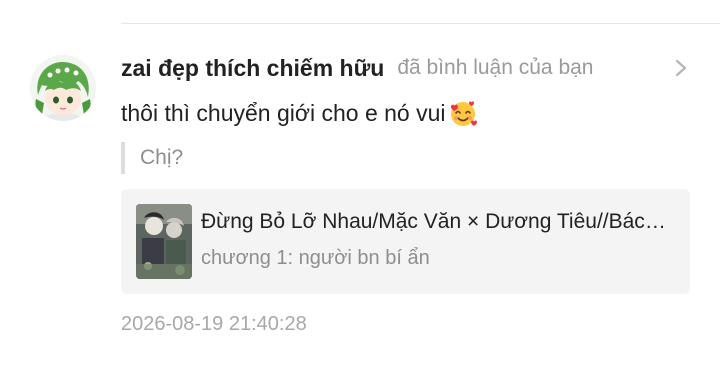 The height and width of the screenshot is (371, 720). Describe the element at coordinates (681, 68) in the screenshot. I see `chevron-right-icon` at that location.